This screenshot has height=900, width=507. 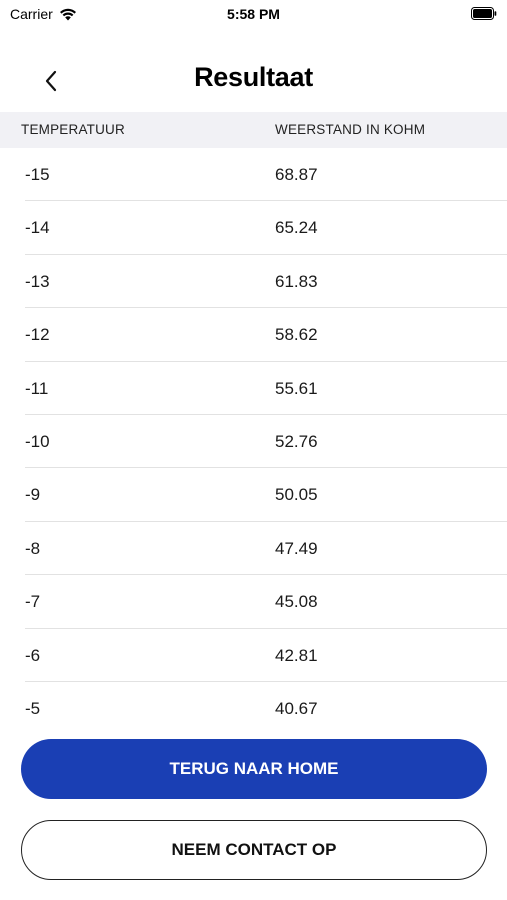 I want to click on temperature-cell: -5, so click(x=33, y=708).